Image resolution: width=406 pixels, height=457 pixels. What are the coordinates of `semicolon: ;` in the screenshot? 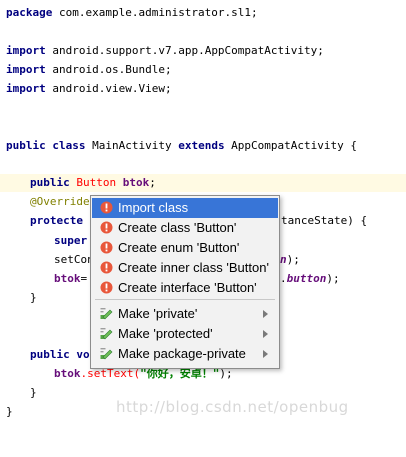 It's located at (152, 182).